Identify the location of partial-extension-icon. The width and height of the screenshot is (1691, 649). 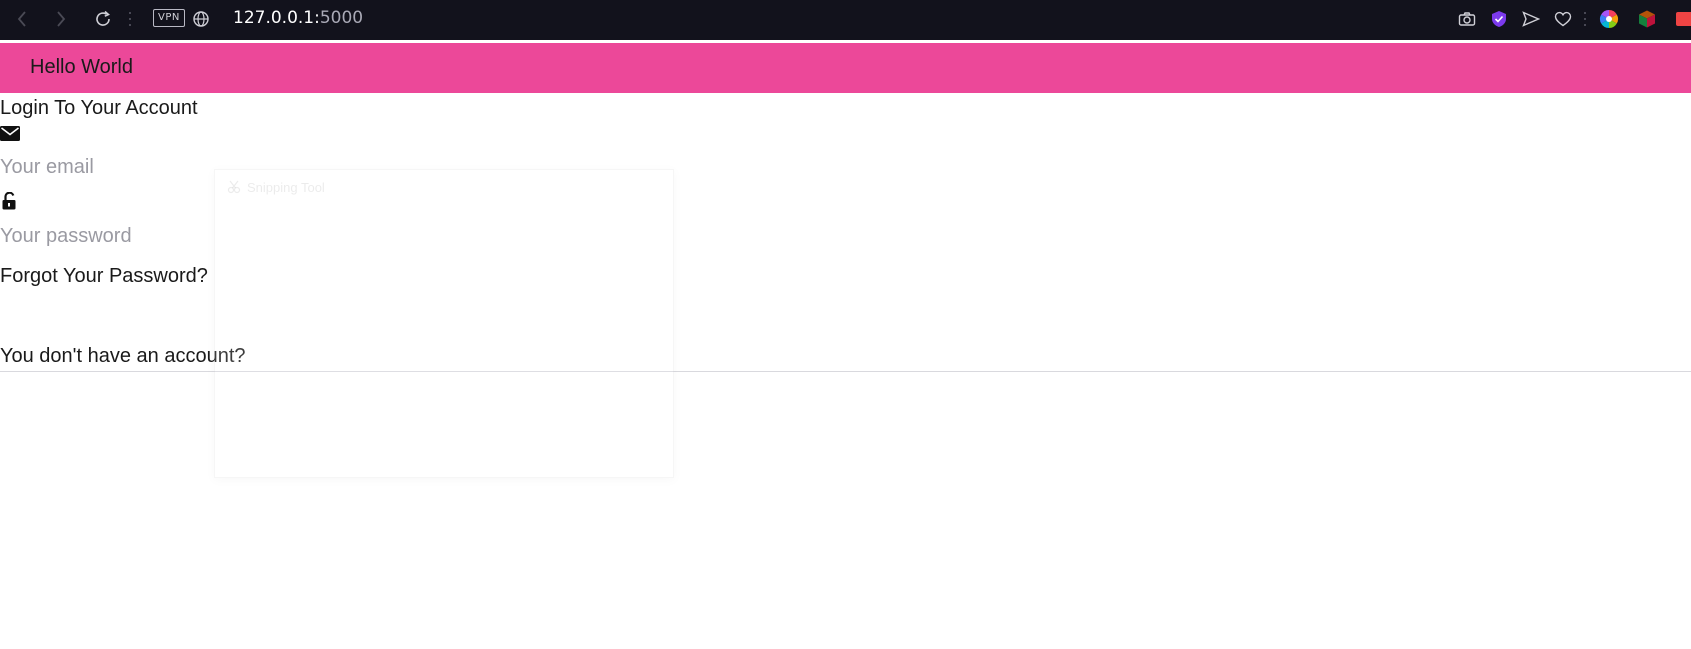
(1683, 19).